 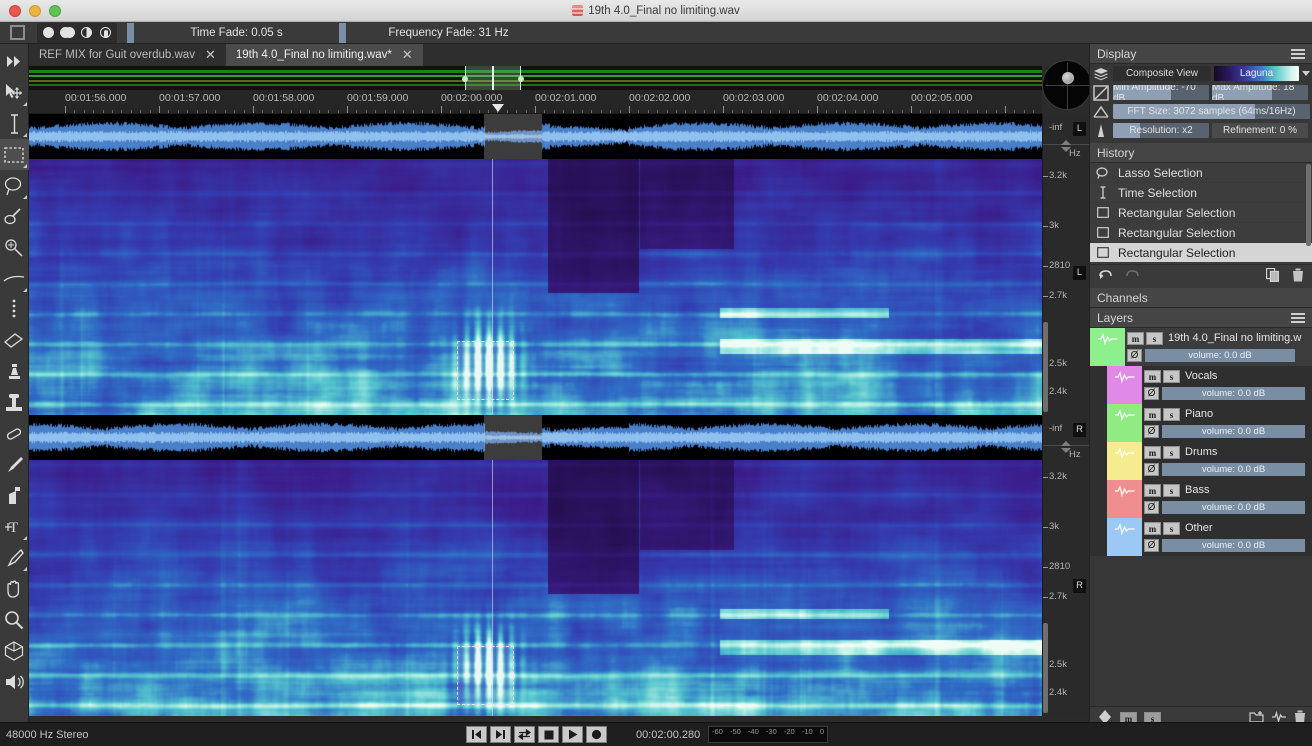 What do you see at coordinates (1161, 92) in the screenshot?
I see `min-amplitude-slider: Min Amplitude: -70 dB` at bounding box center [1161, 92].